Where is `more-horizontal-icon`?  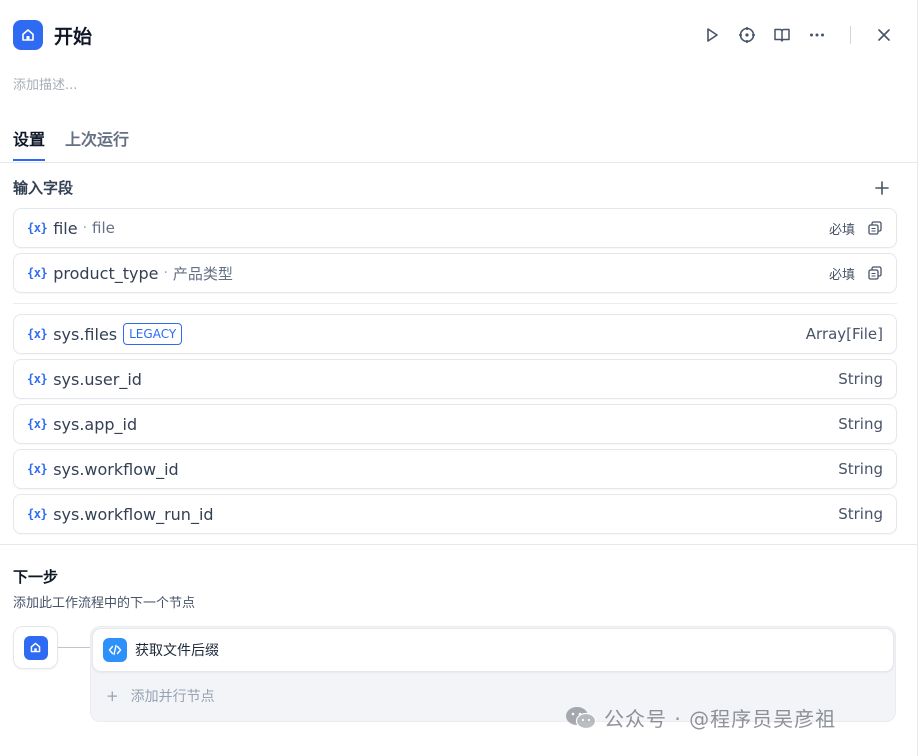
more-horizontal-icon is located at coordinates (817, 35).